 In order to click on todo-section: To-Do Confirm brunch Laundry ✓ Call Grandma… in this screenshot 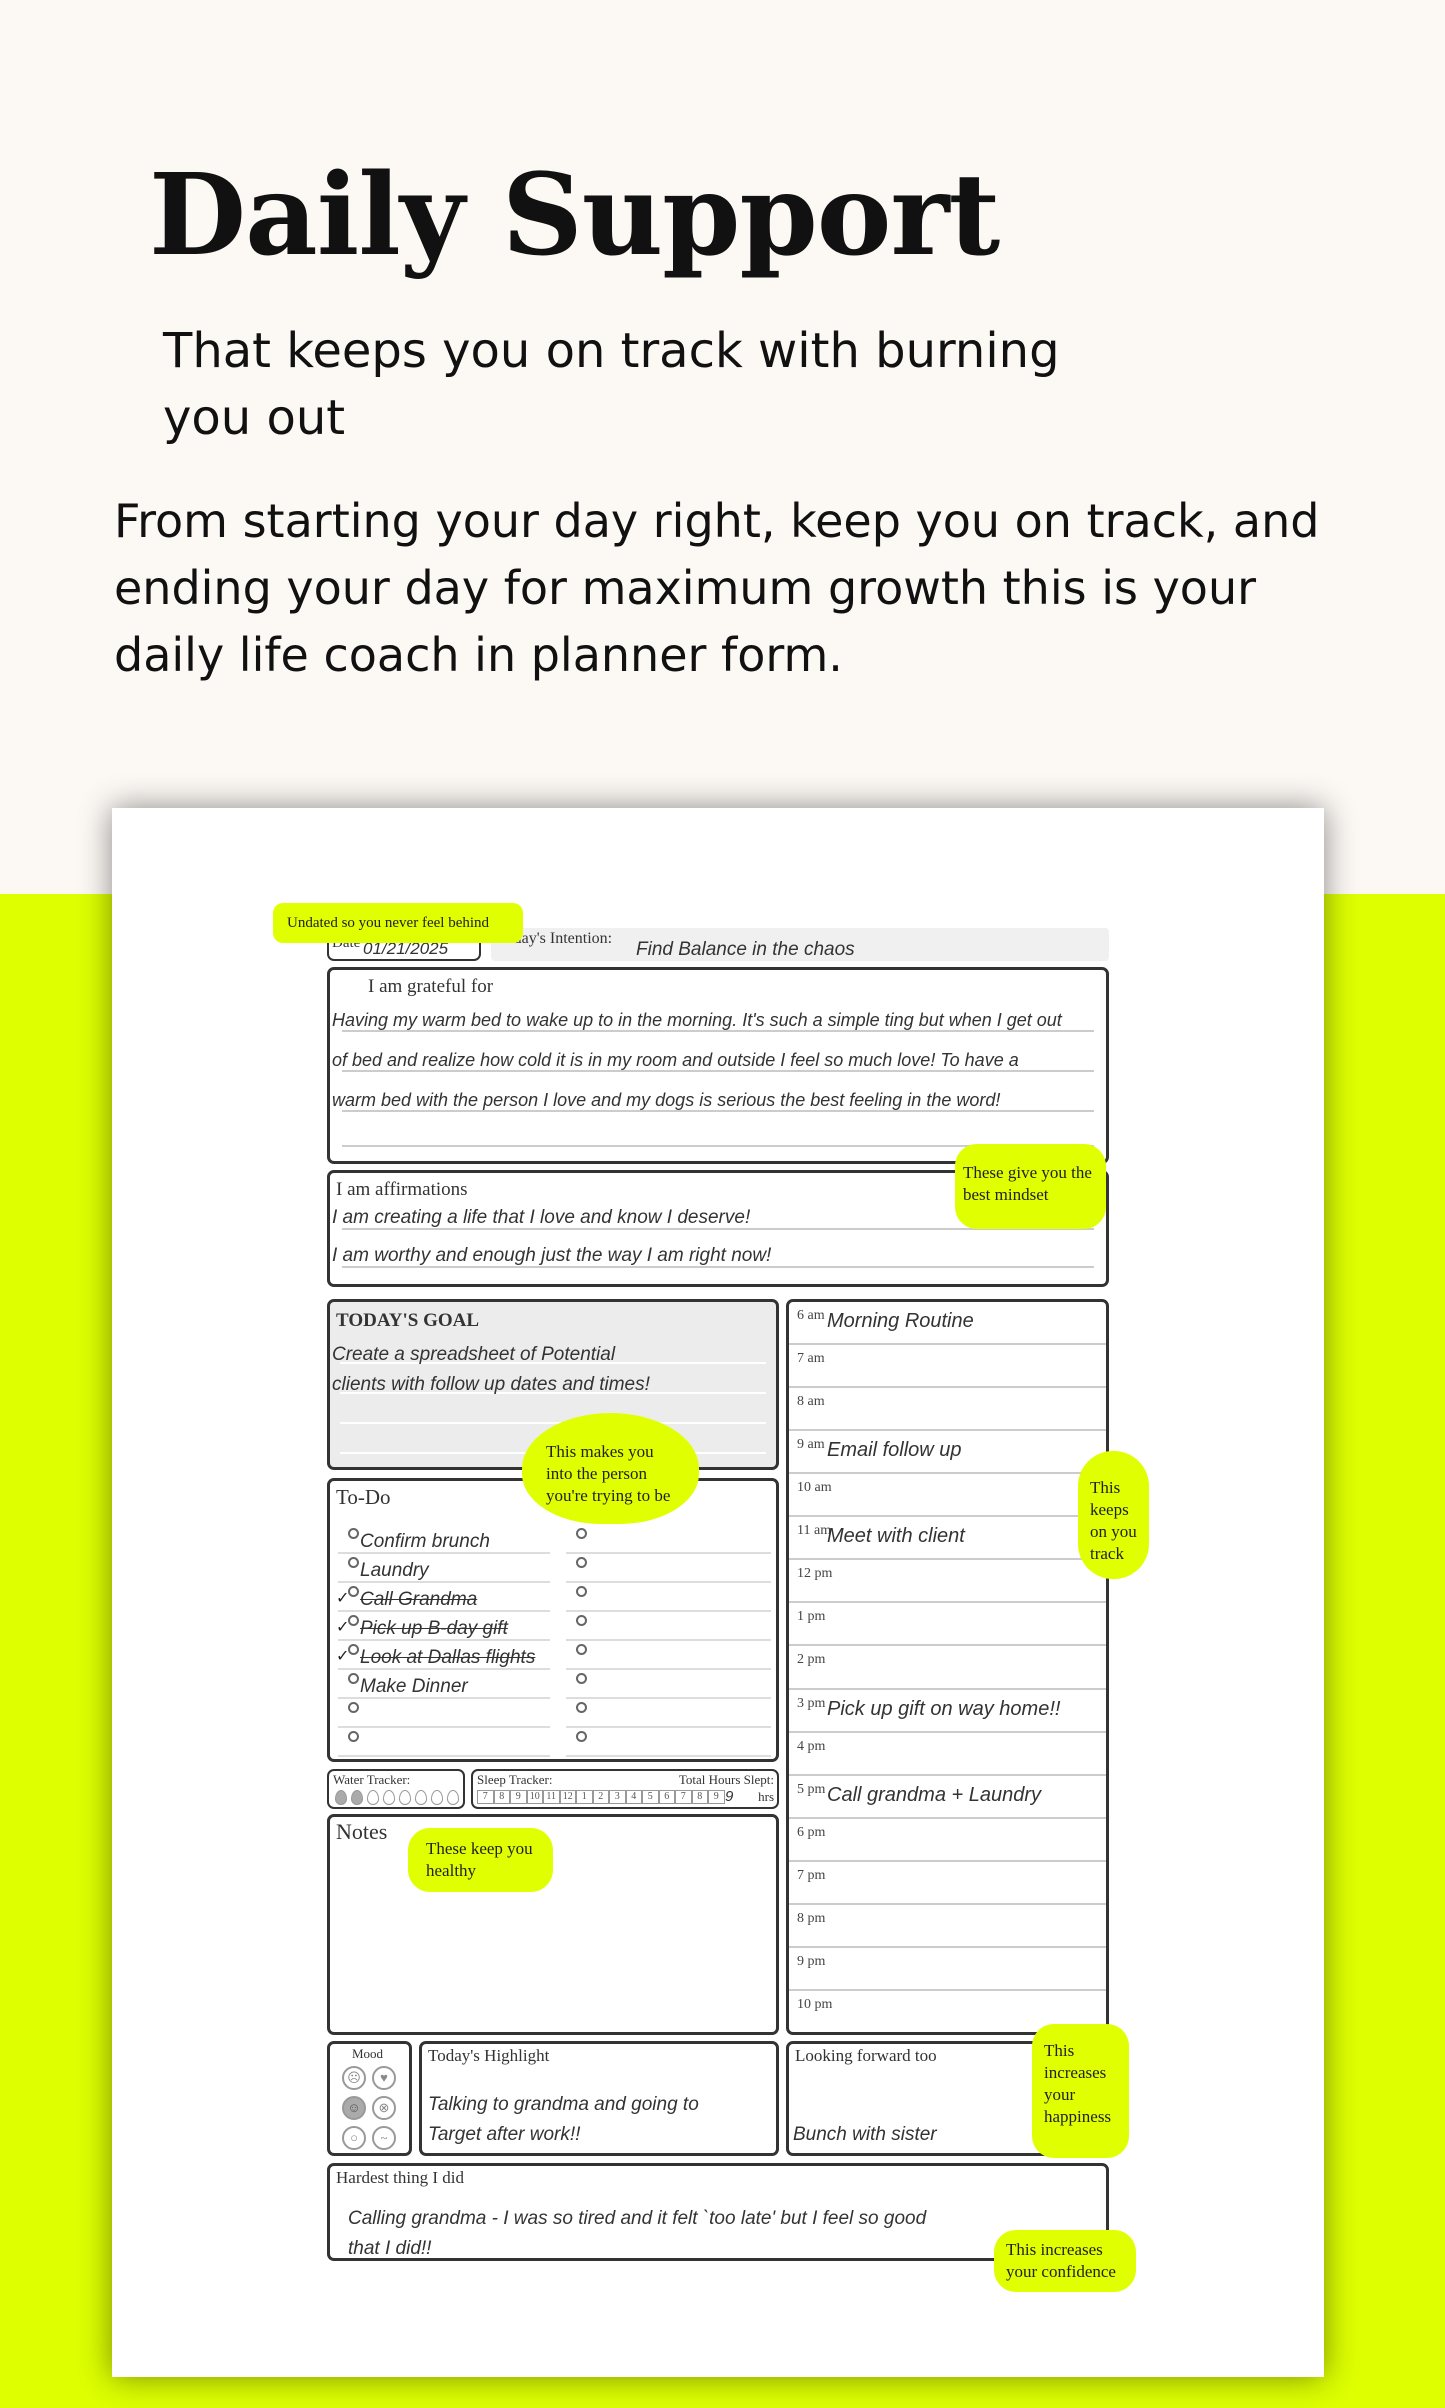, I will do `click(553, 1620)`.